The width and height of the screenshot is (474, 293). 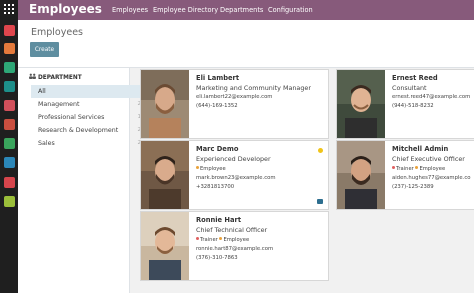 I want to click on calendar-icon, so click(x=9, y=48).